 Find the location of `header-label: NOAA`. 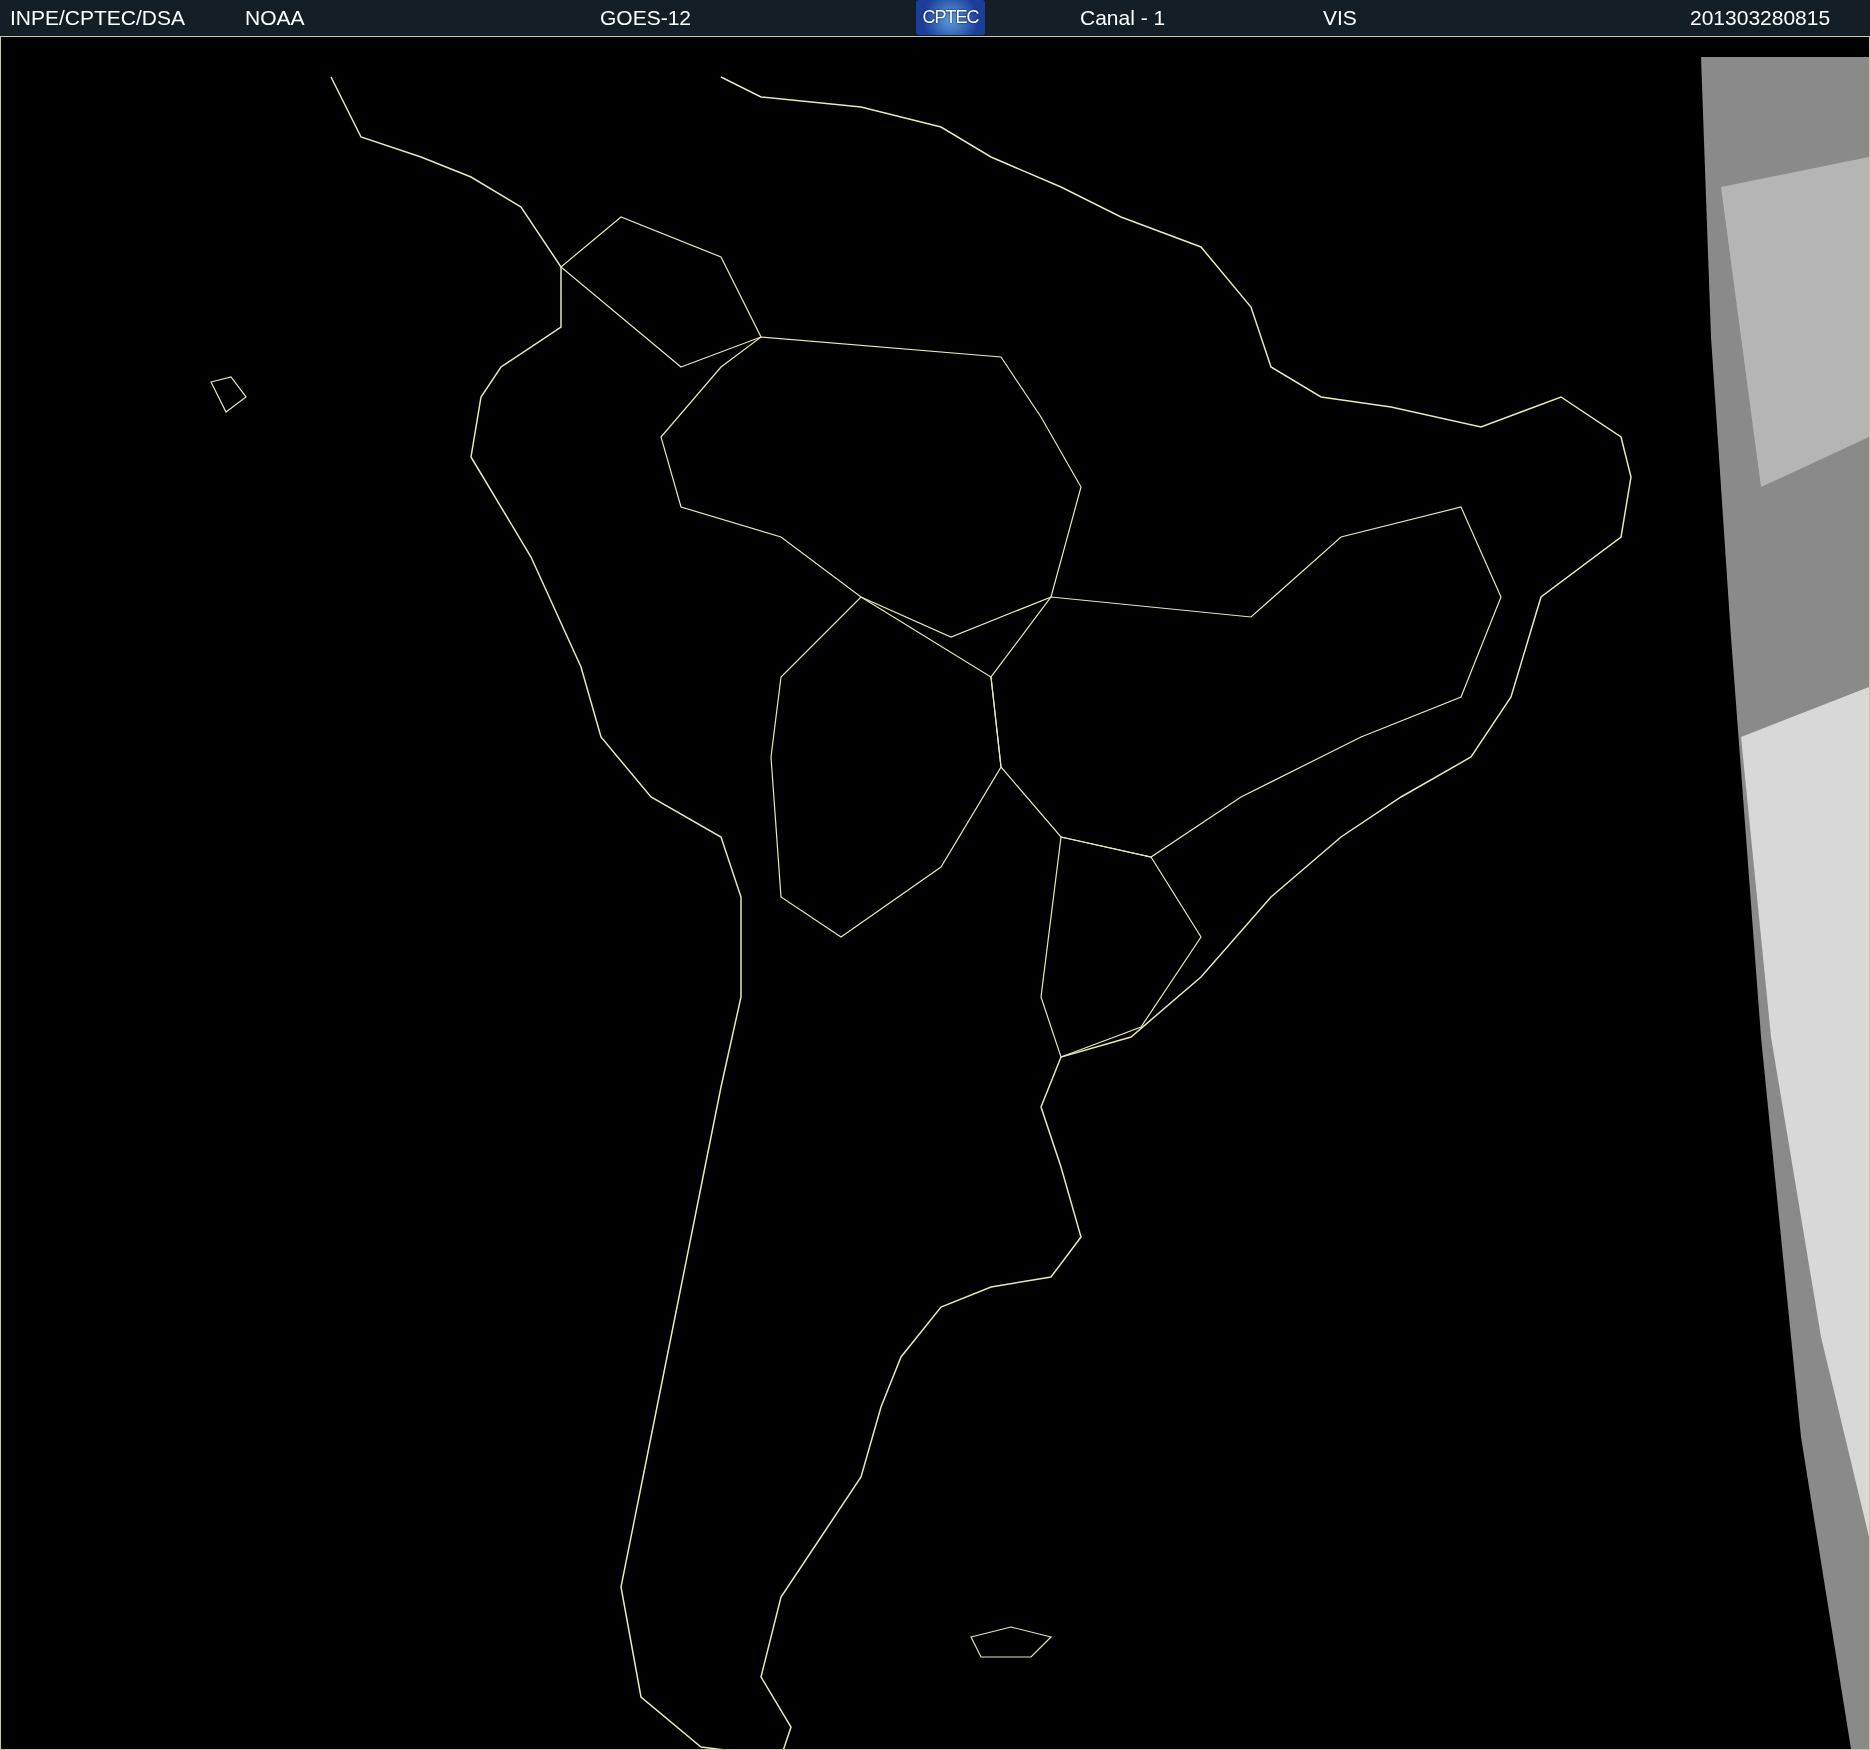

header-label: NOAA is located at coordinates (275, 18).